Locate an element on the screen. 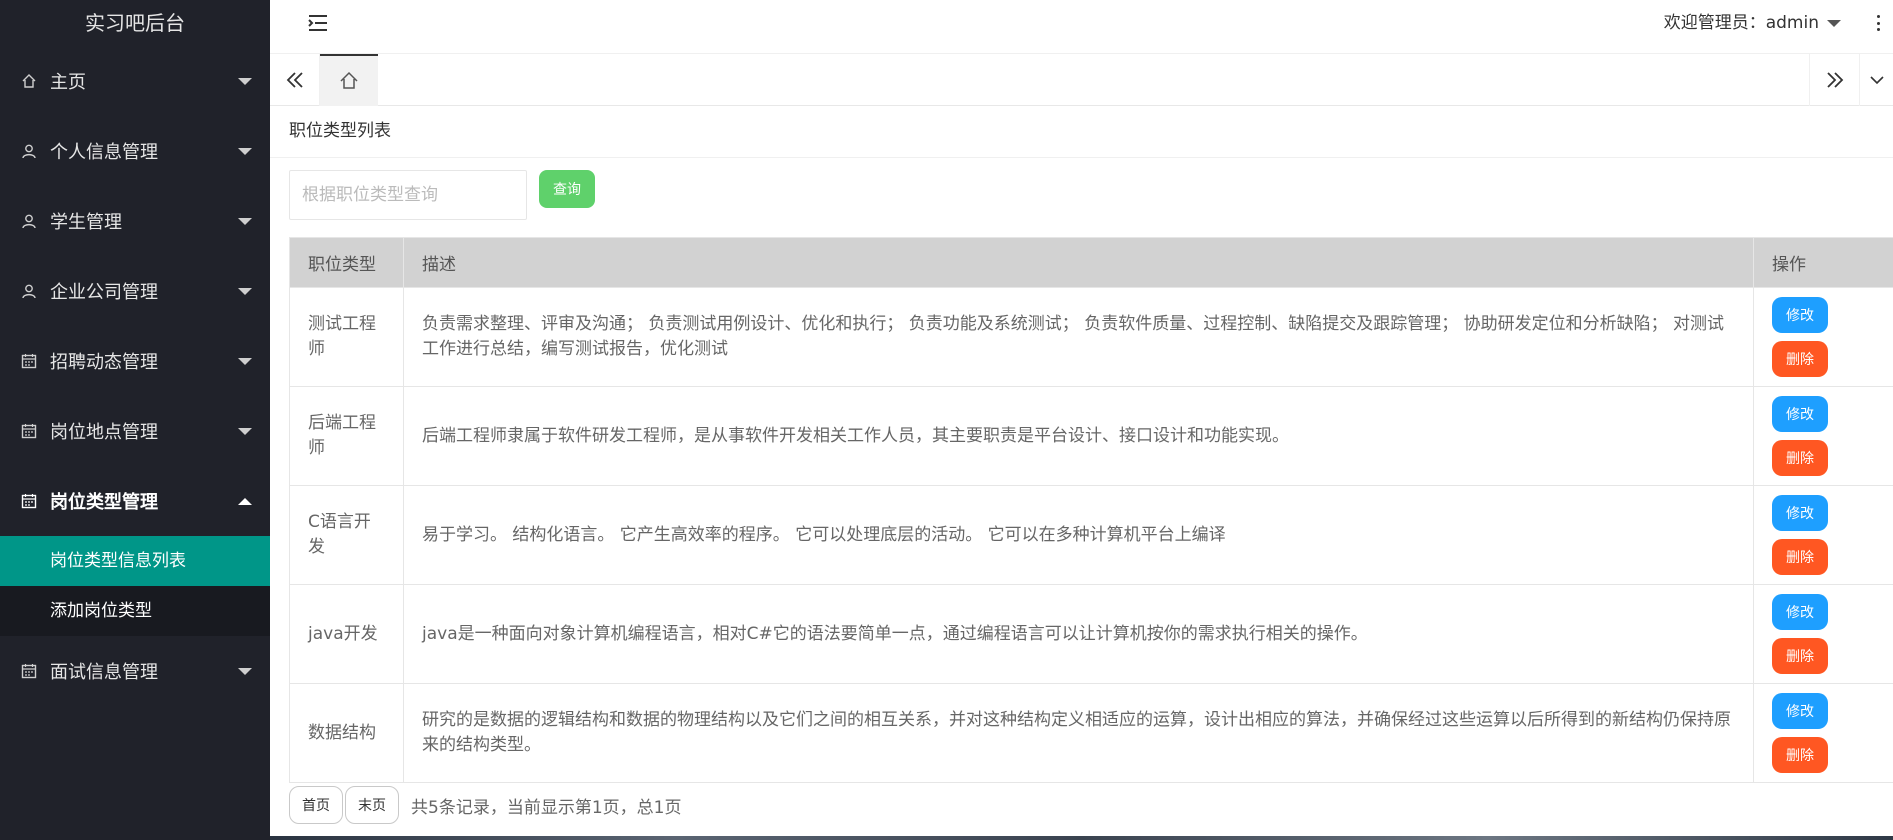 This screenshot has width=1893, height=840. search-bar: 查询 is located at coordinates (442, 195).